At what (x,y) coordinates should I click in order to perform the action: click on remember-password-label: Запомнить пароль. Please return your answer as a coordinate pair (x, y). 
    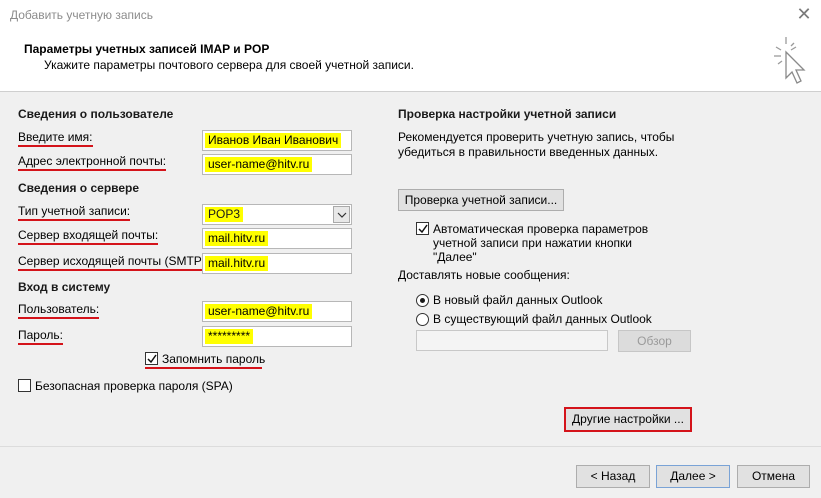
    Looking at the image, I should click on (214, 359).